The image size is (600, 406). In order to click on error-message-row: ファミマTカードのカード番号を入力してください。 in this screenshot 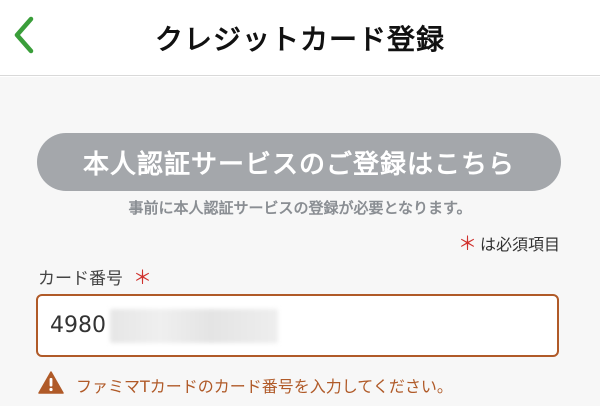, I will do `click(245, 384)`.